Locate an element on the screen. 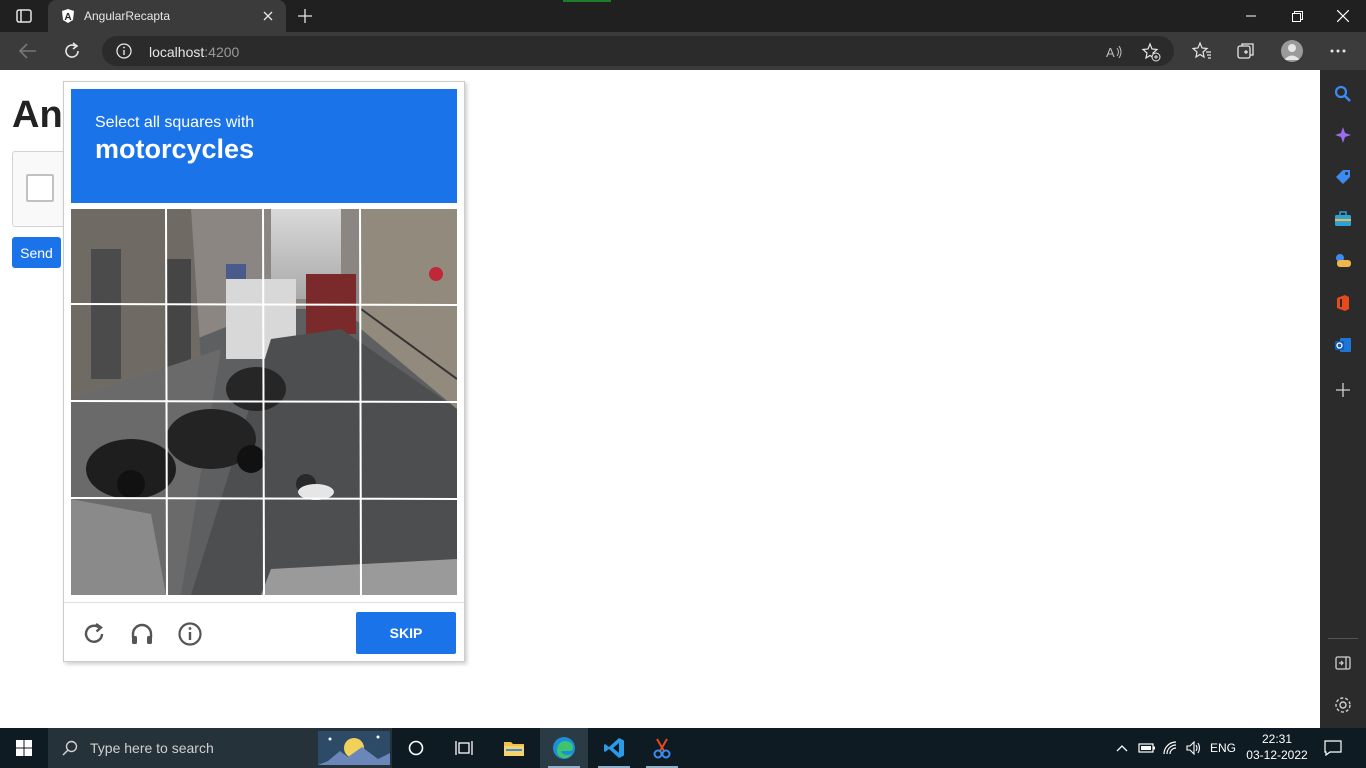  show-hidden-icons-icon is located at coordinates (1122, 748).